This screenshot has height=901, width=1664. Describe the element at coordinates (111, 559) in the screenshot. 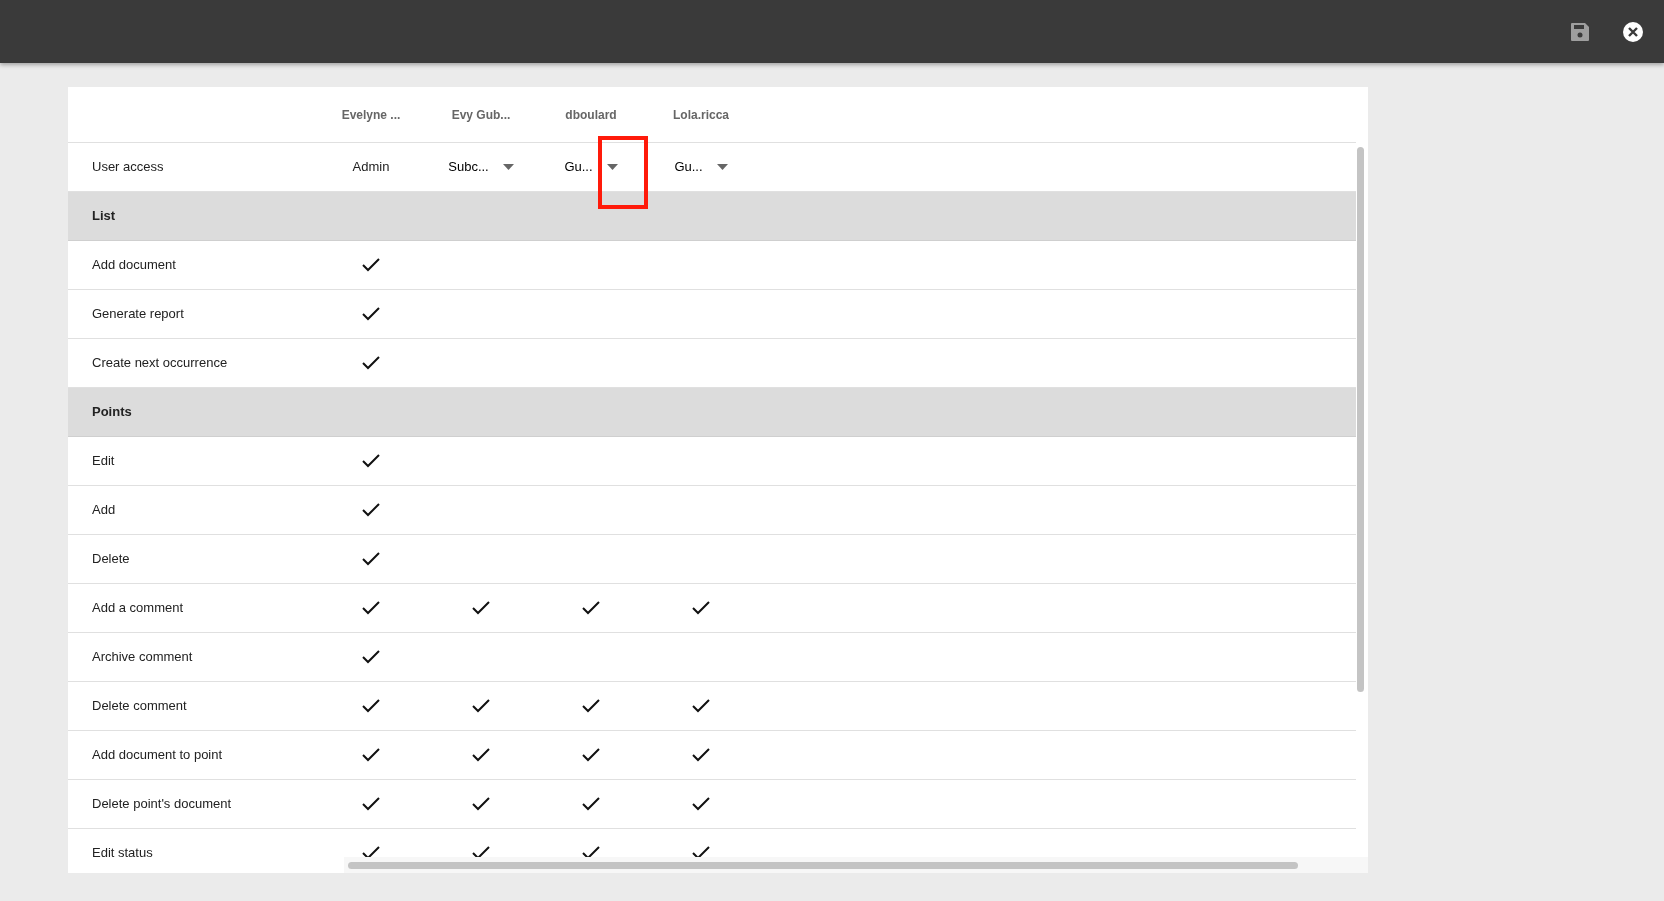

I see `row-label: Delete` at that location.